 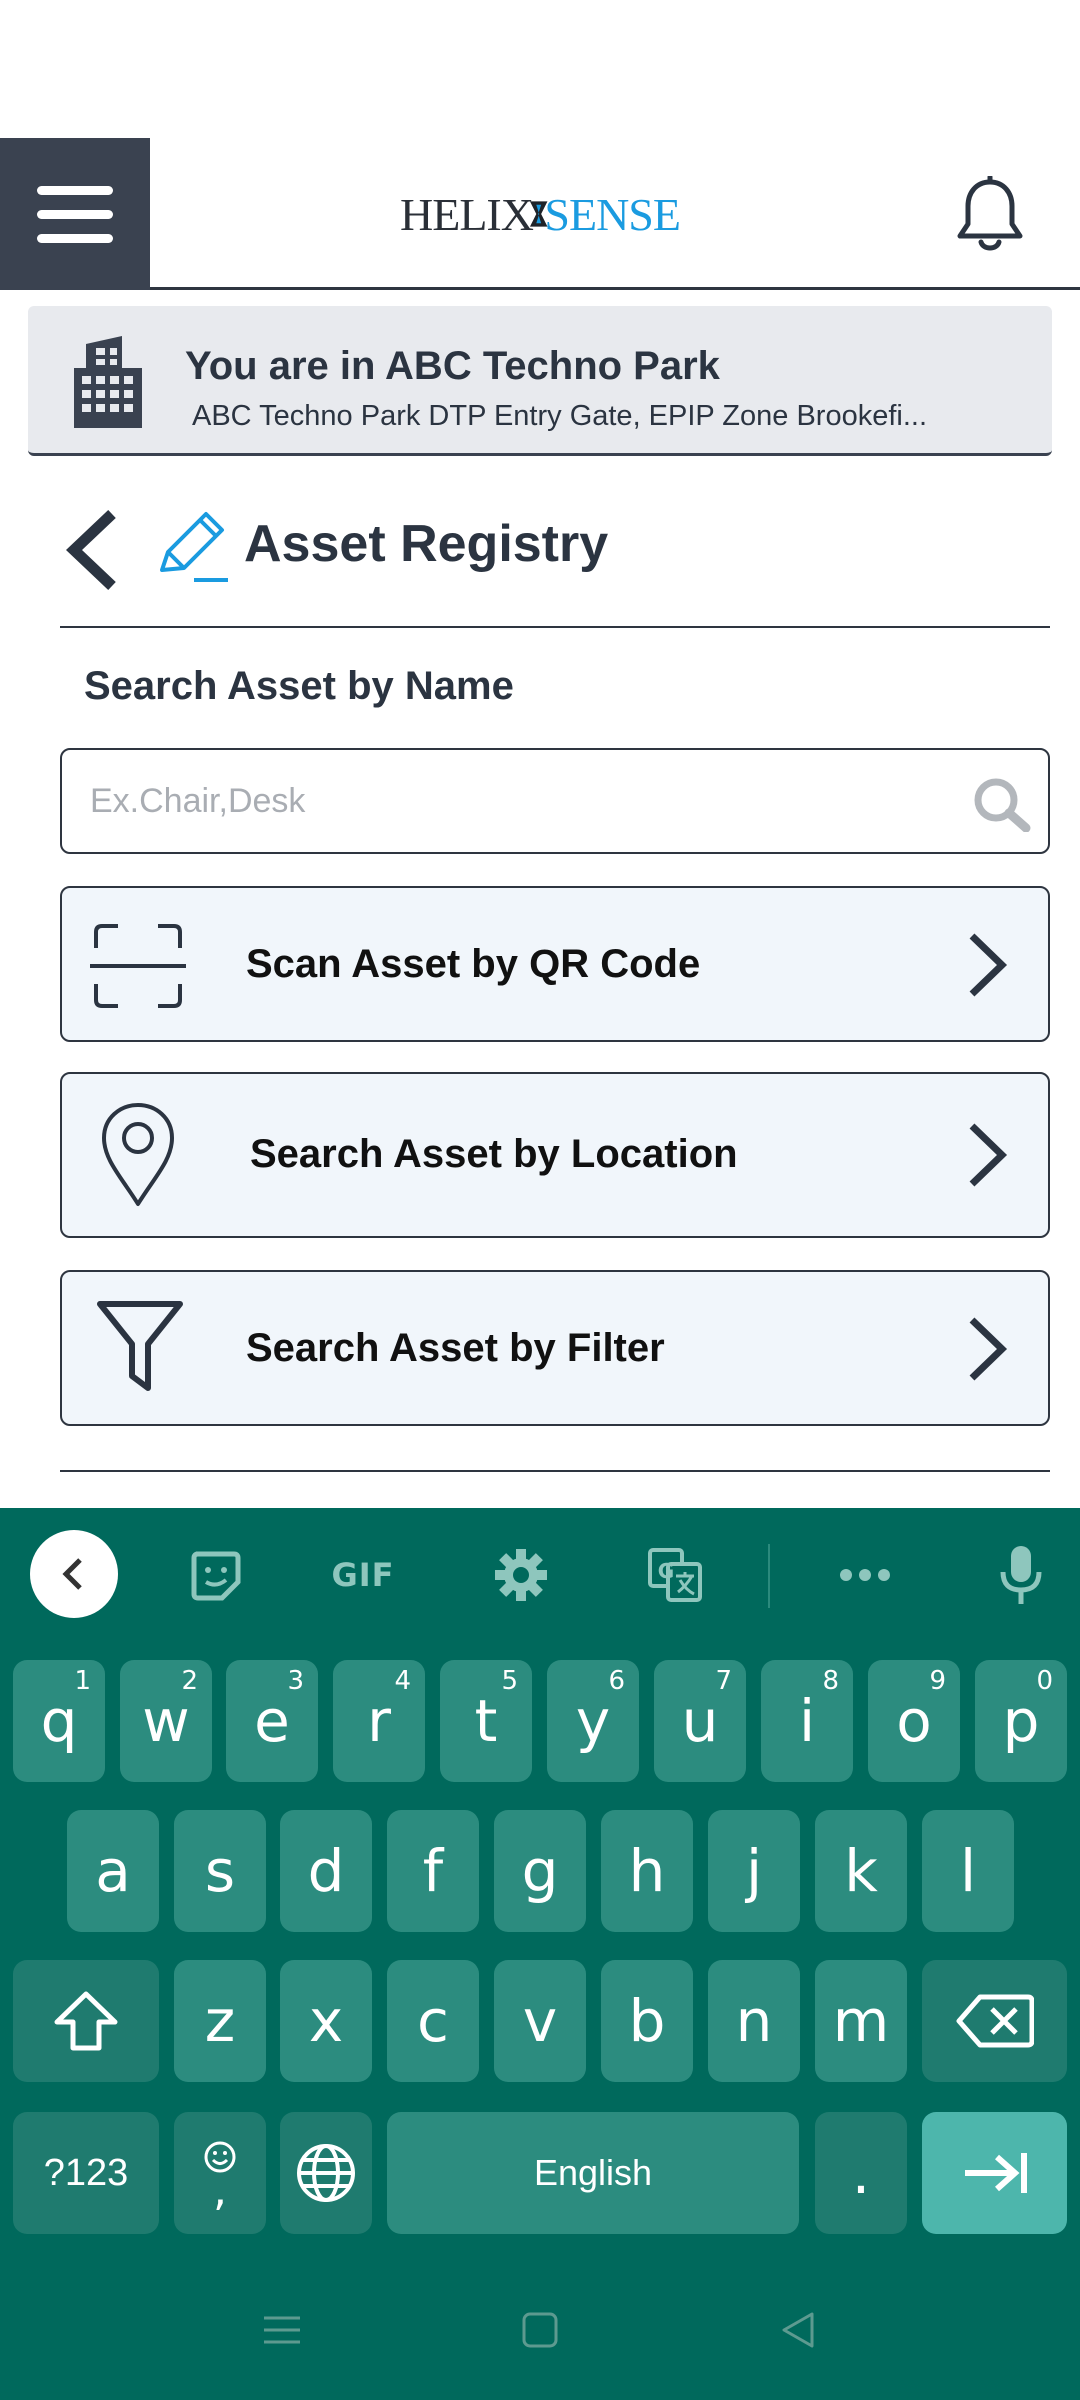 What do you see at coordinates (593, 1721) in the screenshot?
I see `key-y: y6` at bounding box center [593, 1721].